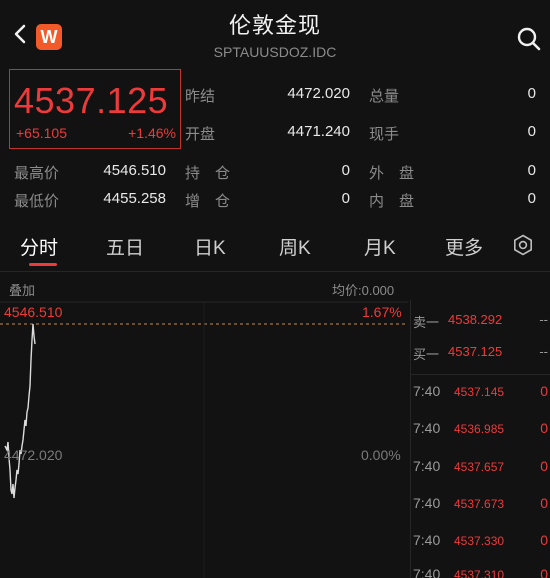 The image size is (550, 578). I want to click on page-title: 伦敦金现, so click(274, 25).